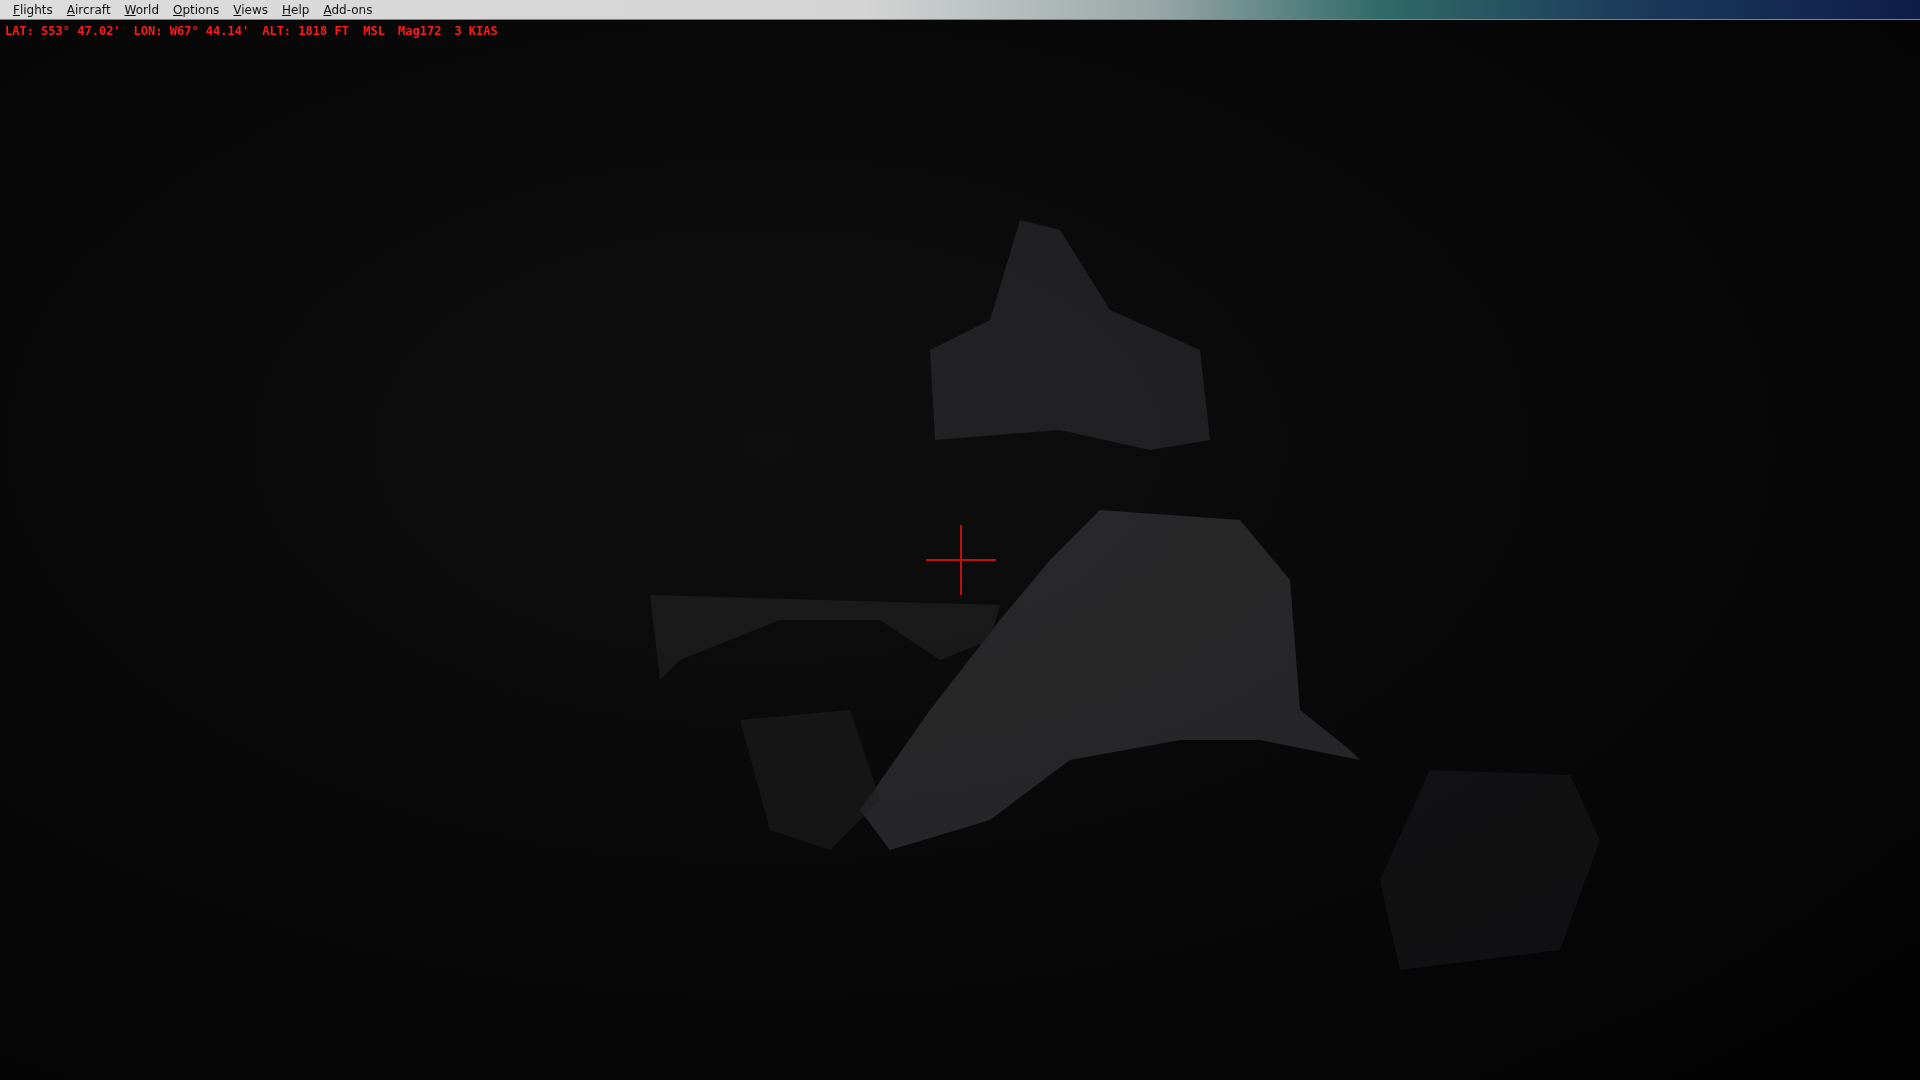 The height and width of the screenshot is (1080, 1920). Describe the element at coordinates (323, 31) in the screenshot. I see `status-readout: ALT: 1818 FT MSL` at that location.